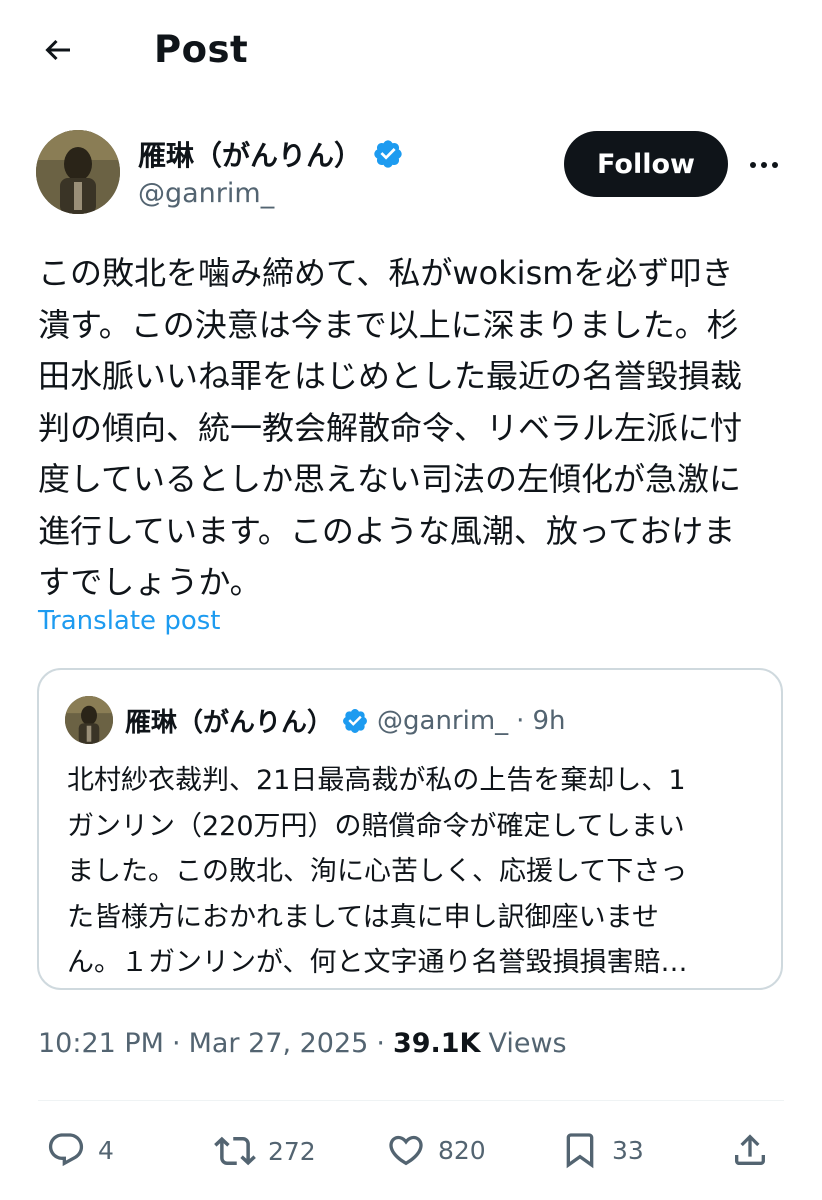 This screenshot has height=1200, width=822. I want to click on quoted-author-handle: @ganrim_, so click(443, 720).